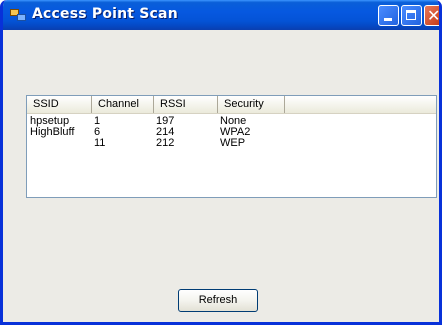 The image size is (442, 325). What do you see at coordinates (222, 15) in the screenshot?
I see `title-bar: Access Point Scan ✕` at bounding box center [222, 15].